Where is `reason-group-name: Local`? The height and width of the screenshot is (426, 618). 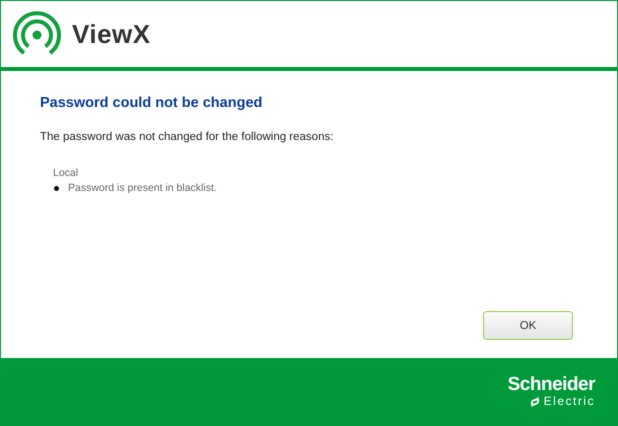 reason-group-name: Local is located at coordinates (66, 173).